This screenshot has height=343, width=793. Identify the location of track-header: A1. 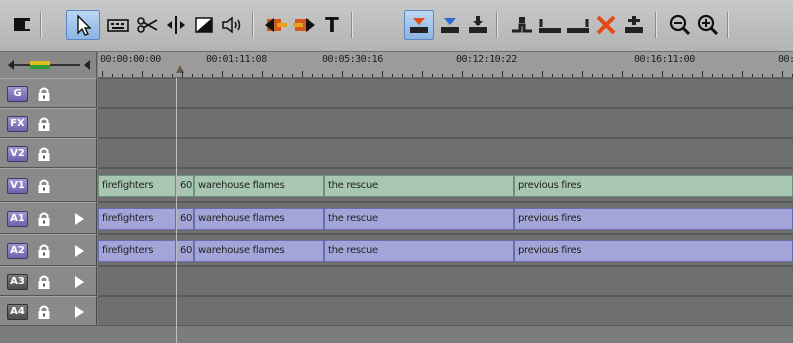
(48, 218).